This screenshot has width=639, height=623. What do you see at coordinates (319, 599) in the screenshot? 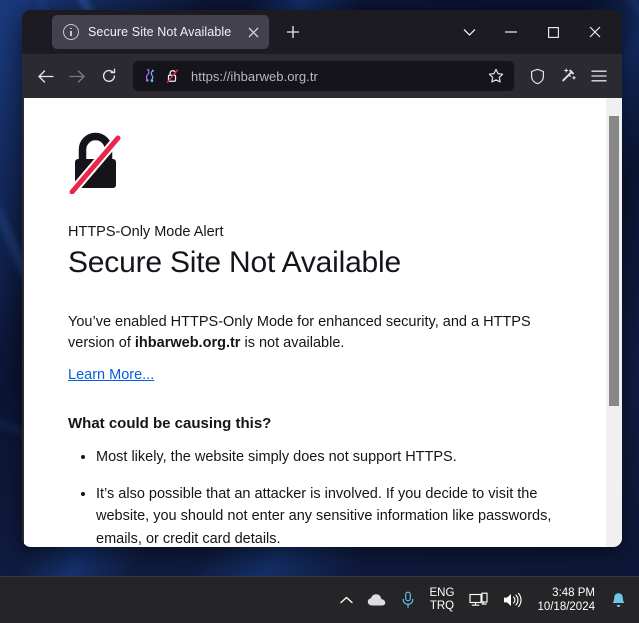
I see `taskbar: ENG TRQ 3:48 PM 10/18/2024` at bounding box center [319, 599].